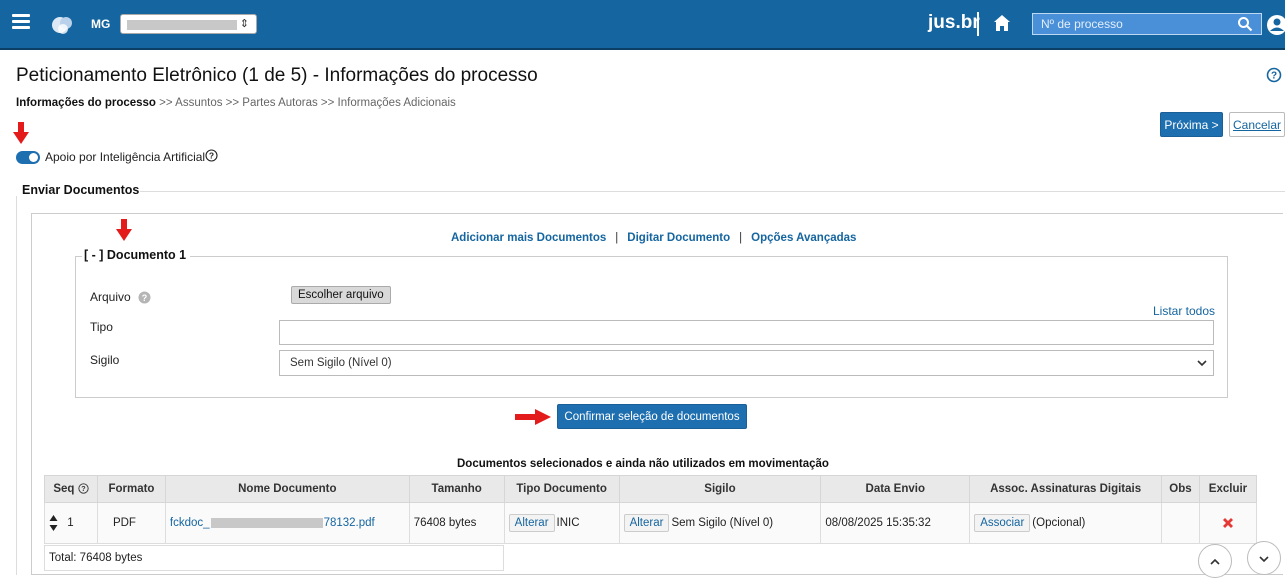 The image size is (1285, 578). I want to click on organization-select: ⇕, so click(188, 24).